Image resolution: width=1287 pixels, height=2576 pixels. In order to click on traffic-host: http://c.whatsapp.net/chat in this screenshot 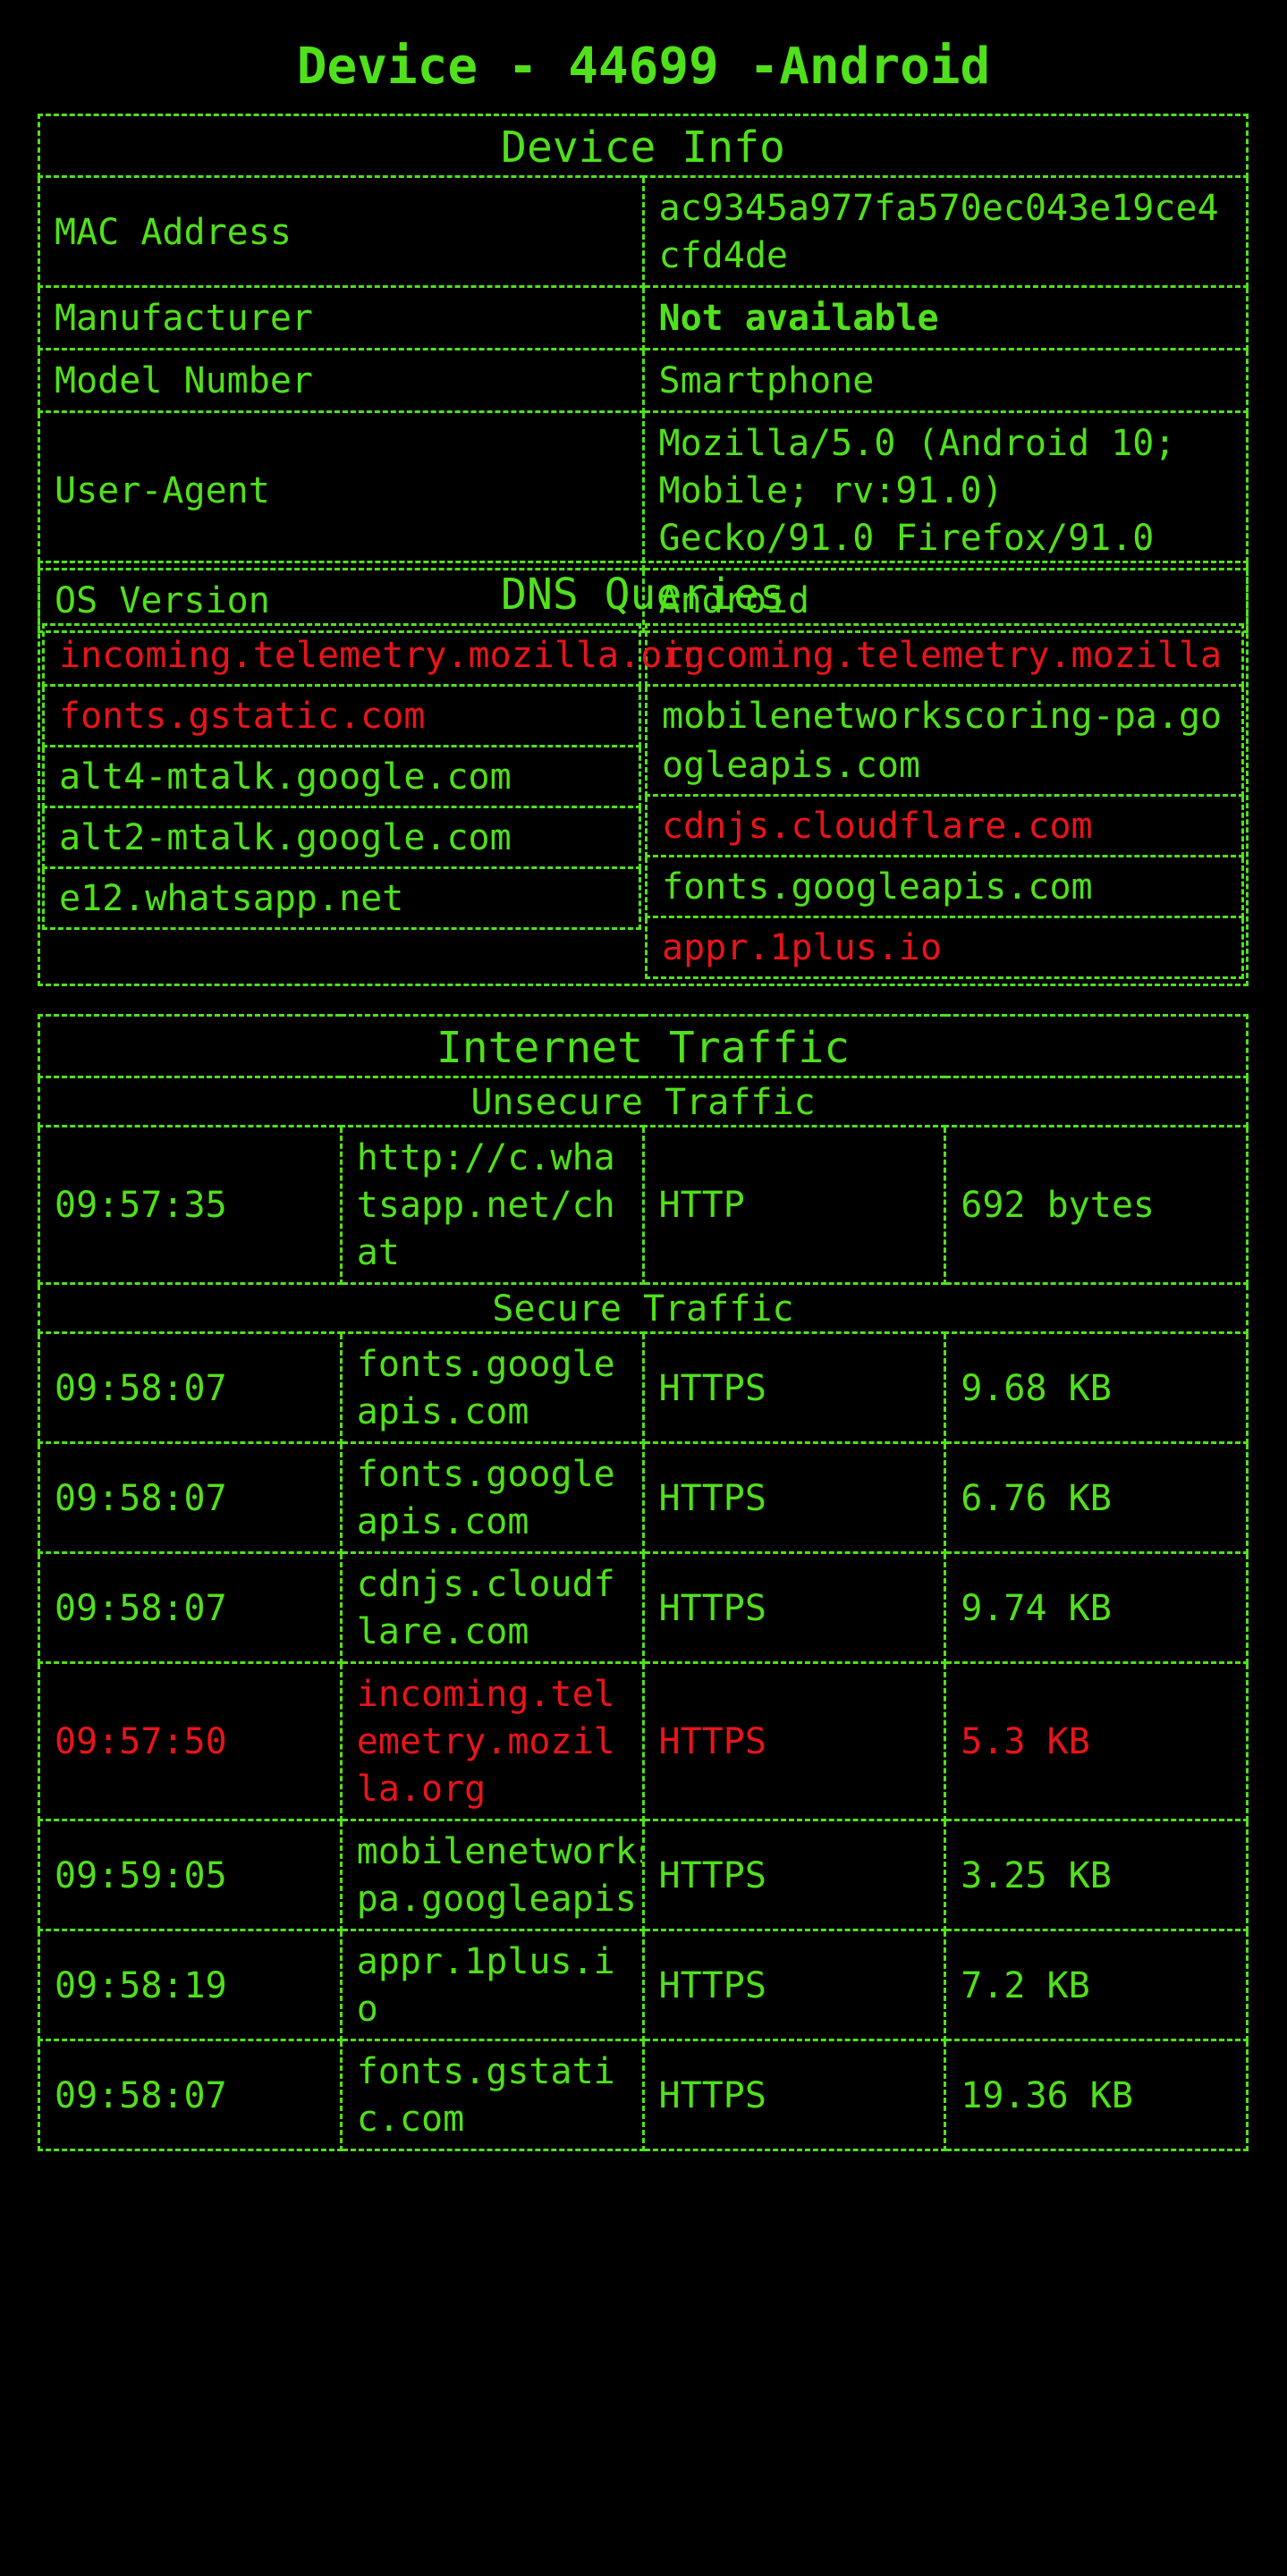, I will do `click(492, 1205)`.